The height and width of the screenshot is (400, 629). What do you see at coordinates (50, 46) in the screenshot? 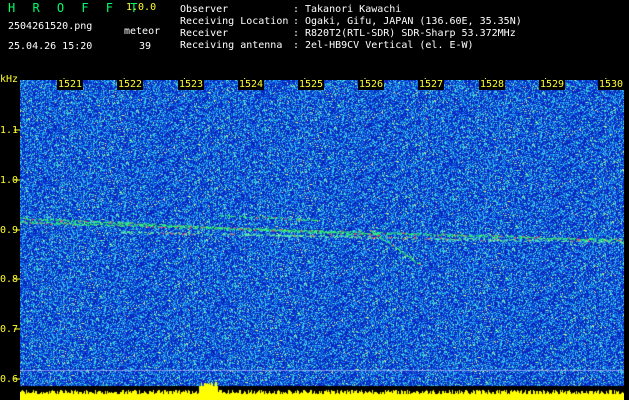
I see `date-time: 25.04.26 15:20` at bounding box center [50, 46].